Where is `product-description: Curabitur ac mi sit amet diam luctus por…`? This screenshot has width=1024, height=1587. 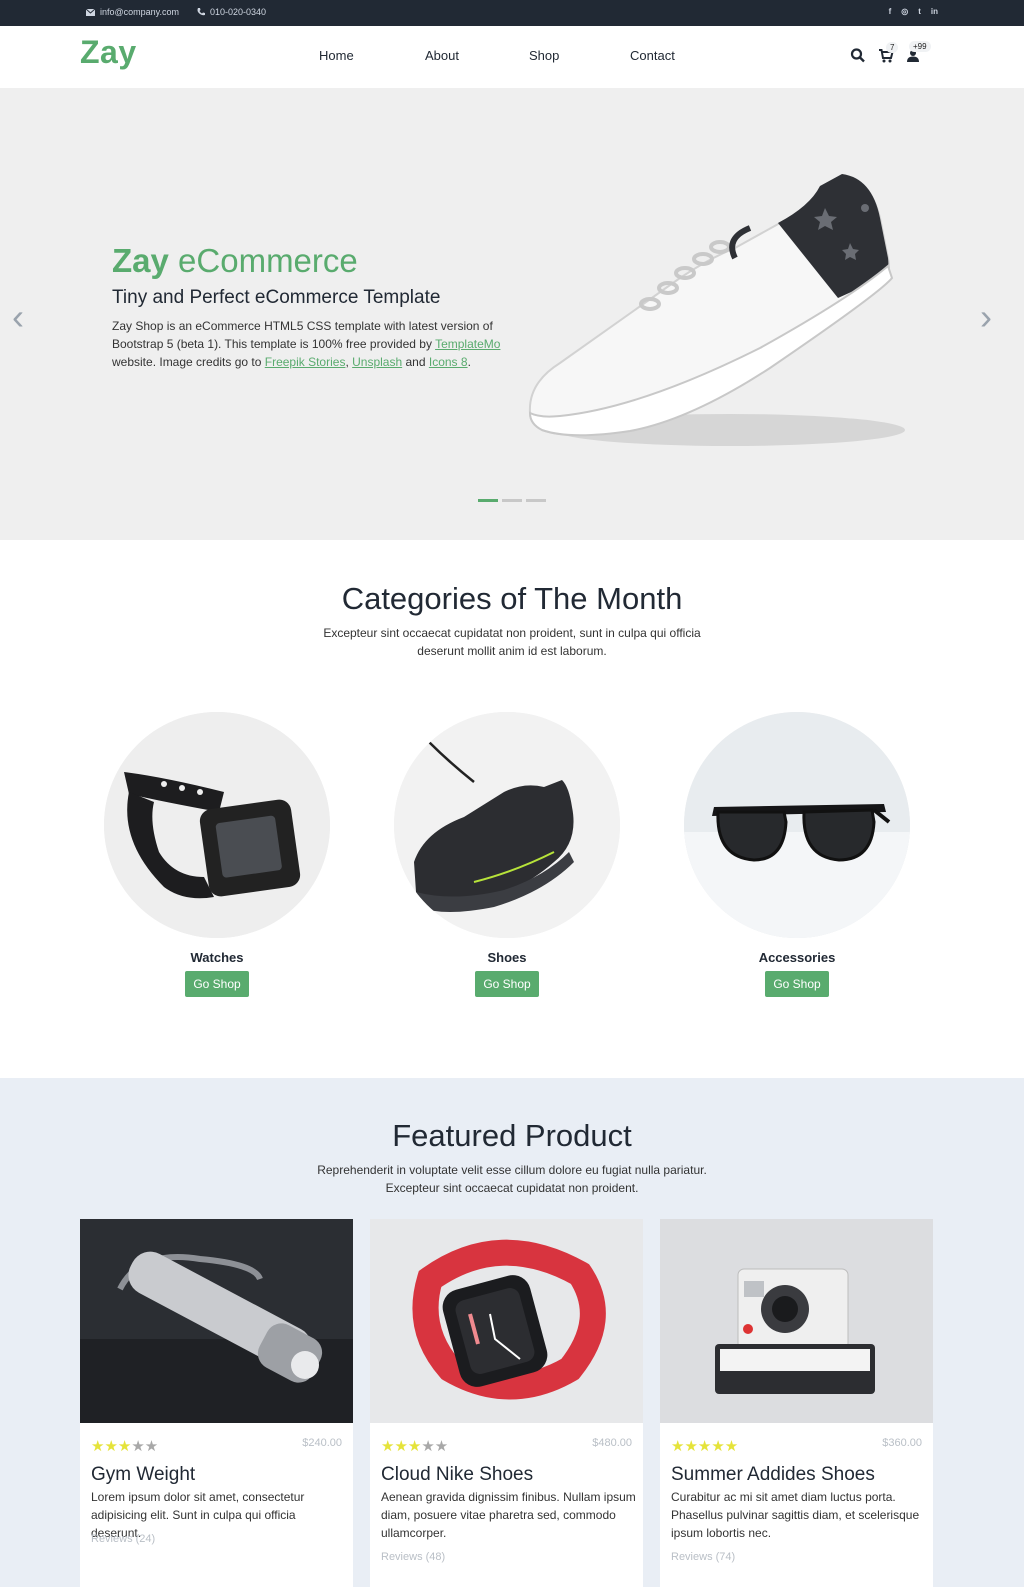
product-description: Curabitur ac mi sit amet diam luctus por… is located at coordinates (795, 1515).